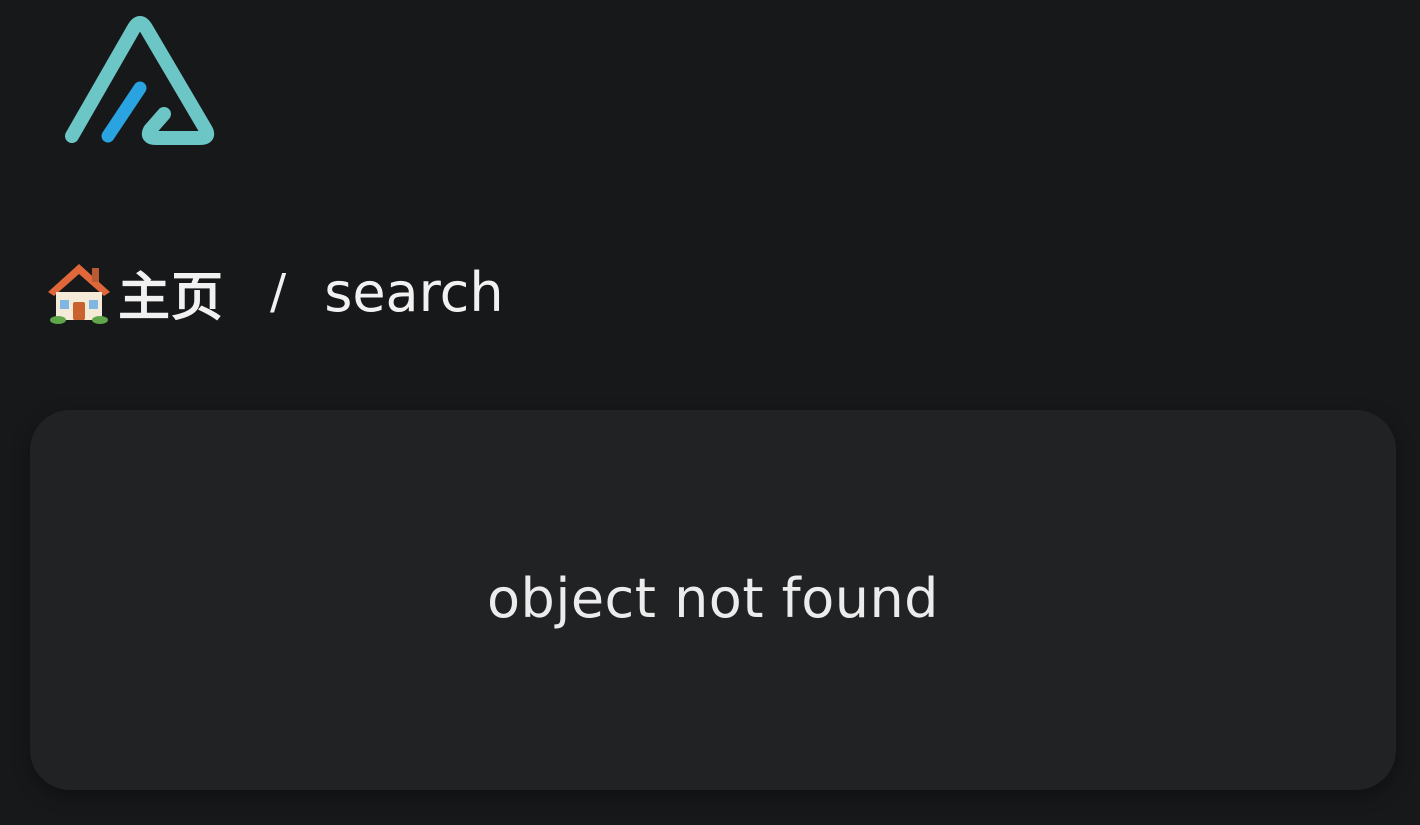 This screenshot has width=1420, height=825. I want to click on not-found-message: object not found, so click(713, 598).